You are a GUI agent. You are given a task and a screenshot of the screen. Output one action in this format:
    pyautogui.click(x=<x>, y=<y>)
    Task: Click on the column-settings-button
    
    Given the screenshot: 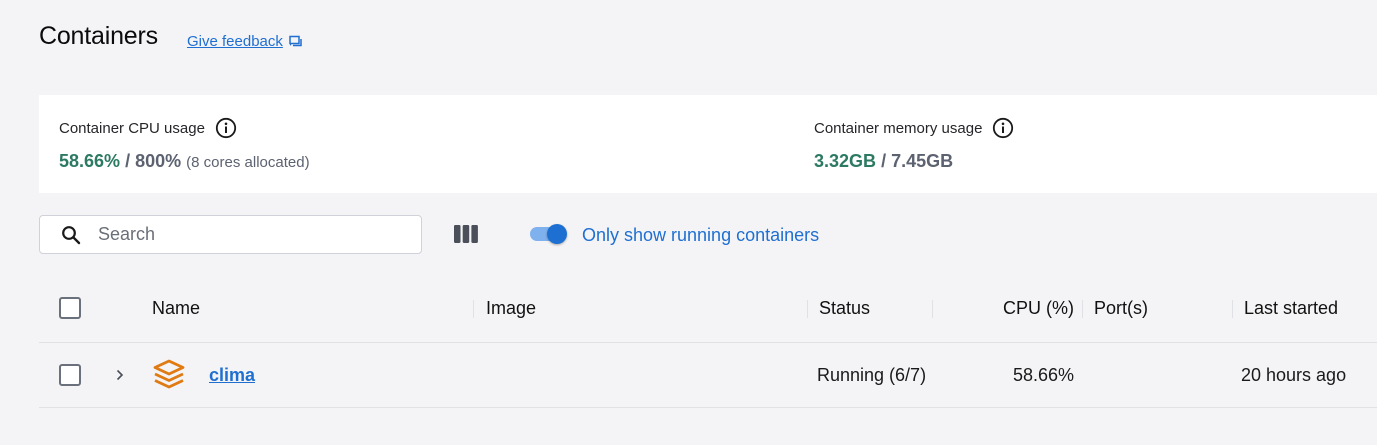 What is the action you would take?
    pyautogui.click(x=466, y=234)
    